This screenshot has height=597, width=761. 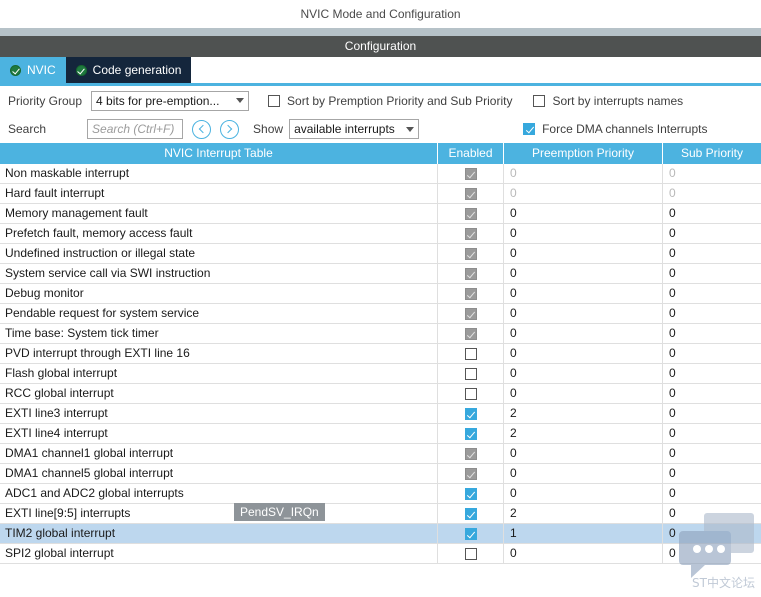 What do you see at coordinates (380, 334) in the screenshot?
I see `table-row: Time base: System tick timer 0 0` at bounding box center [380, 334].